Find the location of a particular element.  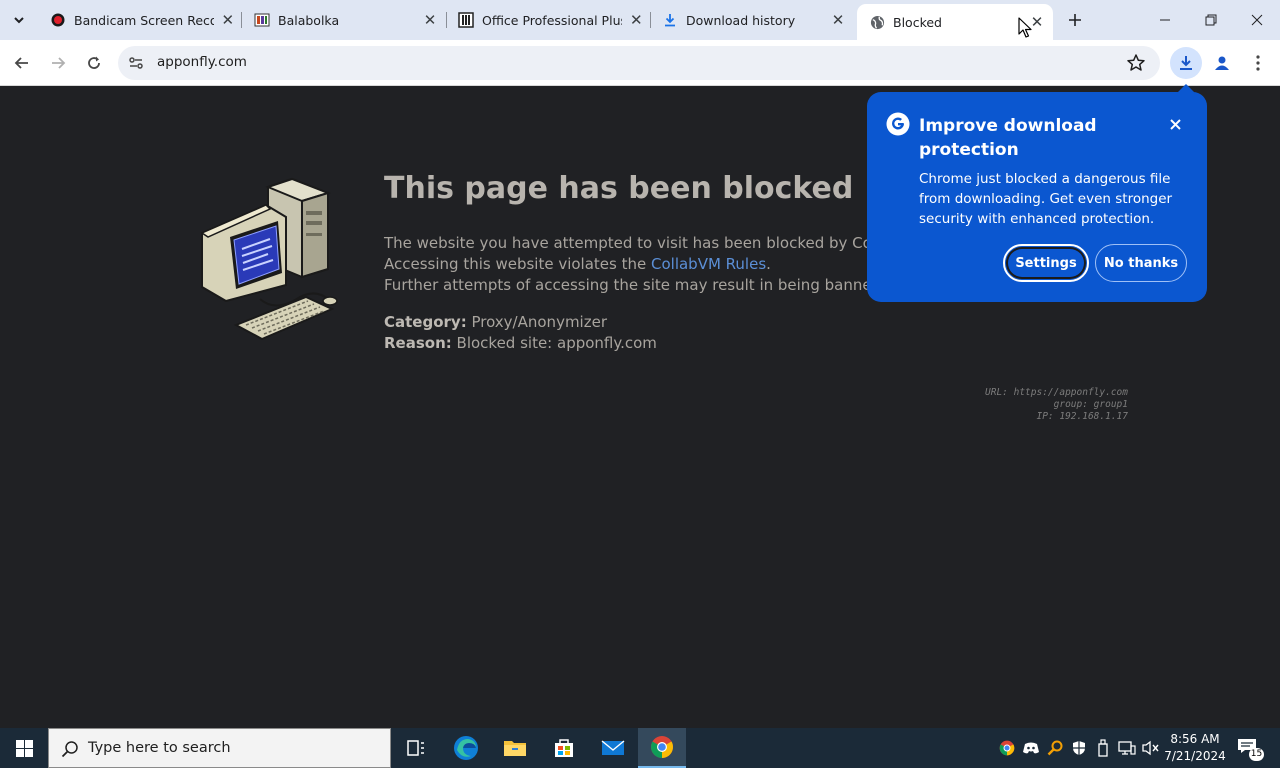

taskbar-mail is located at coordinates (613, 748).